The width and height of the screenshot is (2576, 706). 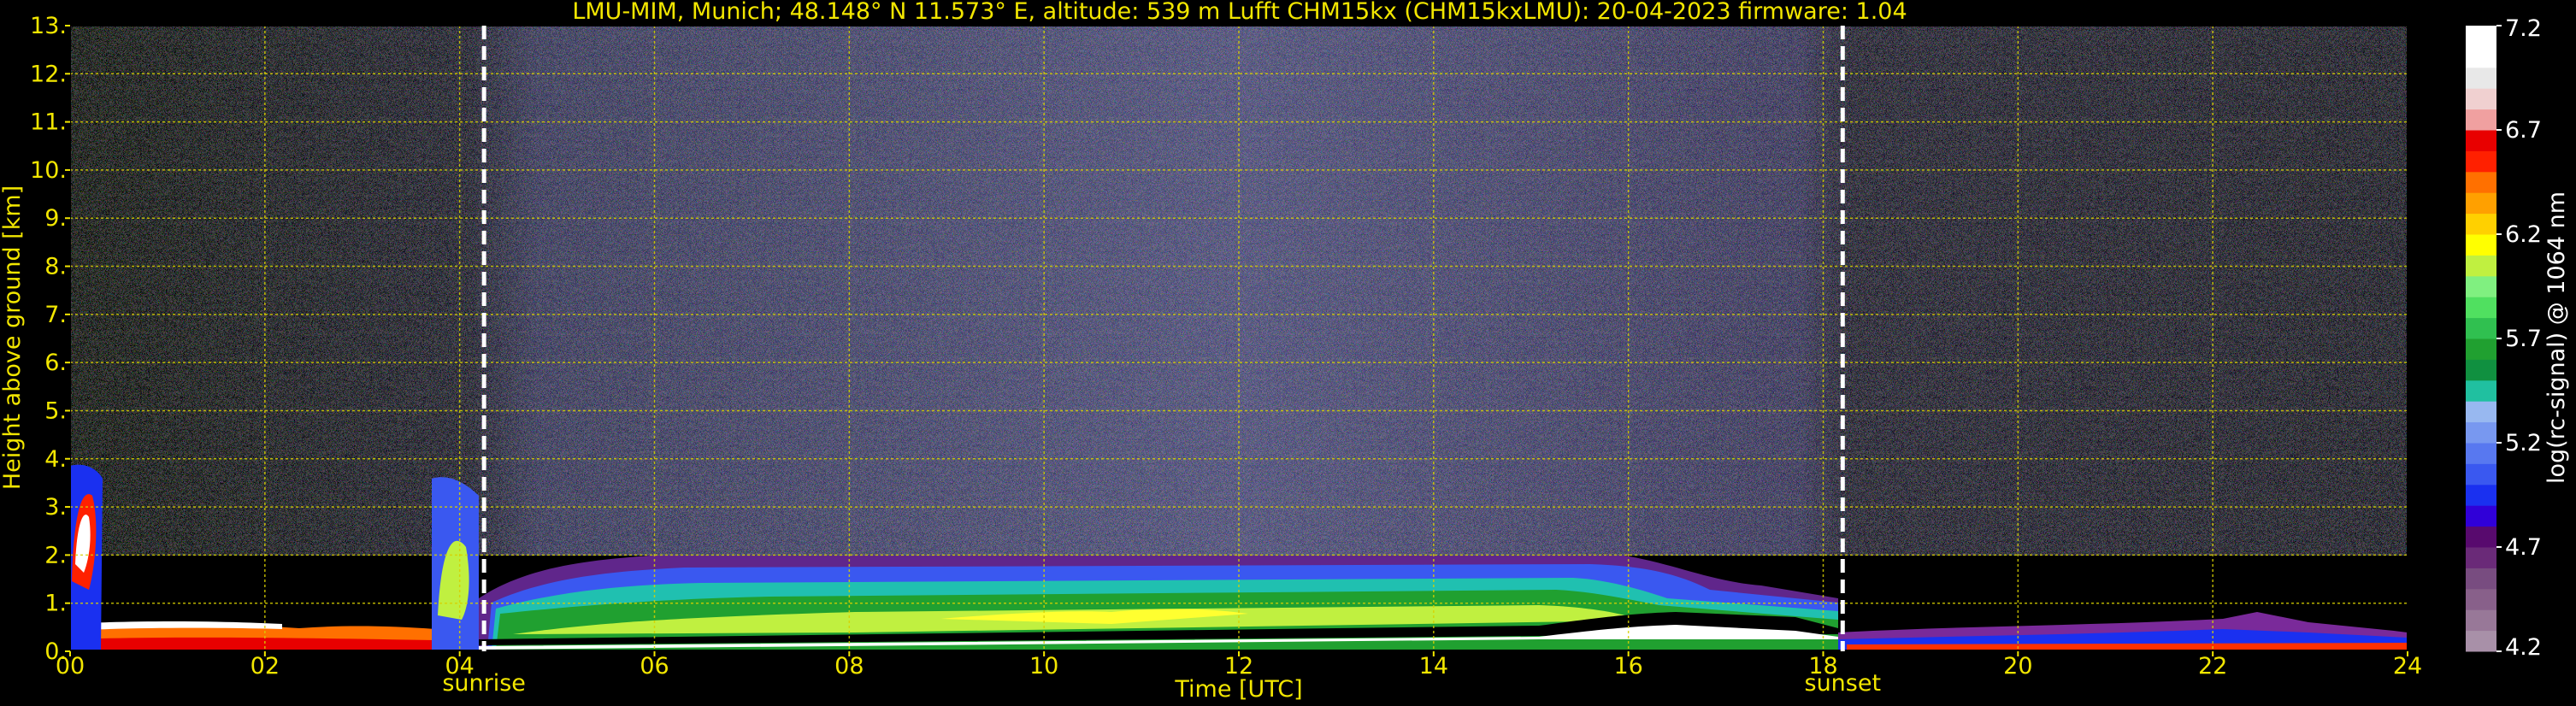 What do you see at coordinates (2523, 443) in the screenshot?
I see `colorbar-tick-label: 5.2` at bounding box center [2523, 443].